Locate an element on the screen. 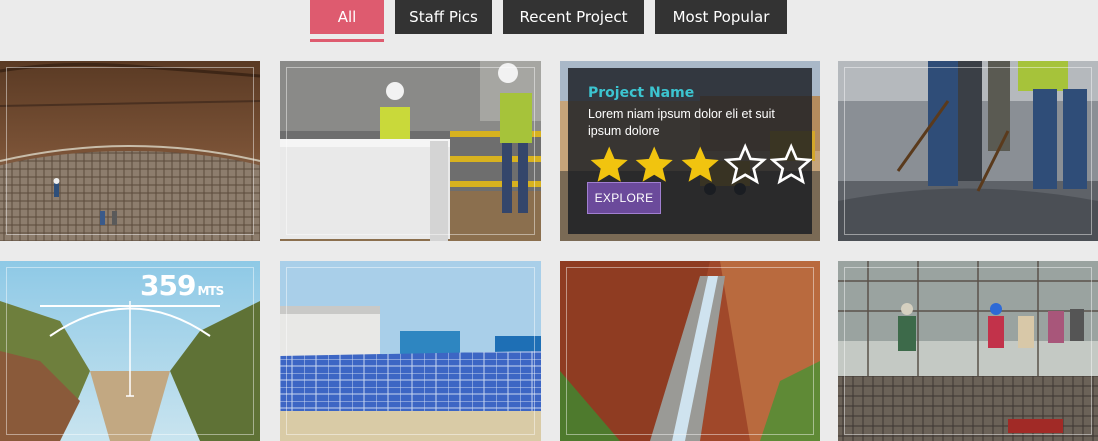  bridge-height-value: 359 is located at coordinates (168, 285).